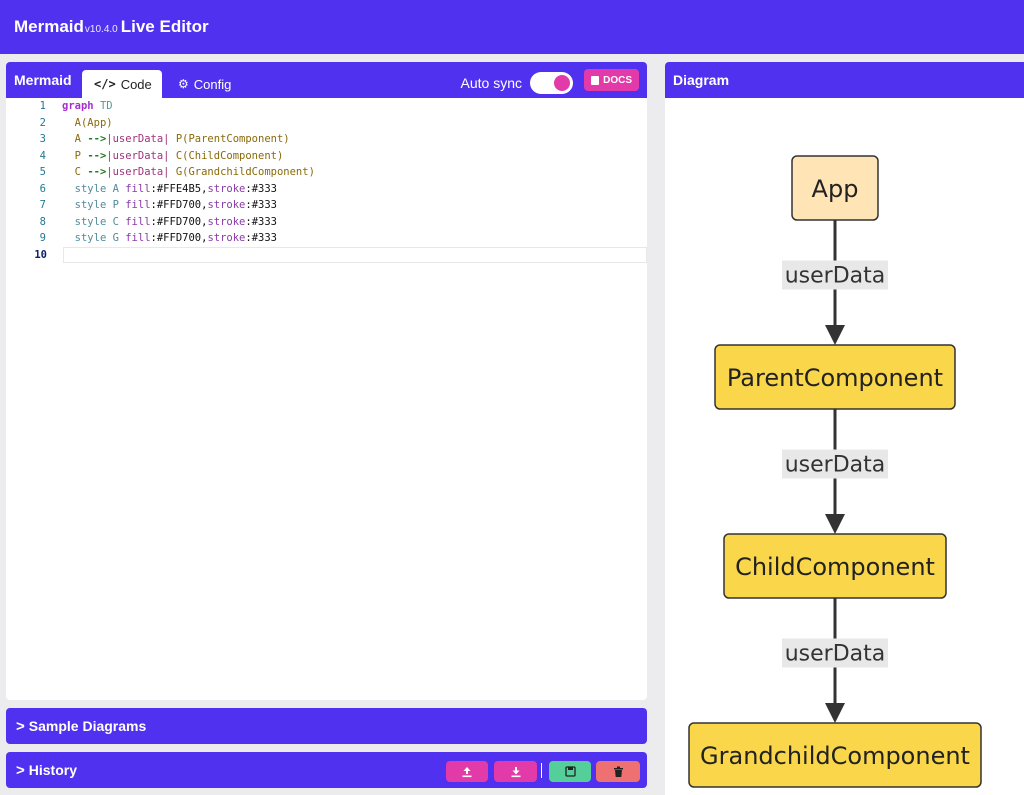  Describe the element at coordinates (42, 221) in the screenshot. I see `line-number: 8` at that location.